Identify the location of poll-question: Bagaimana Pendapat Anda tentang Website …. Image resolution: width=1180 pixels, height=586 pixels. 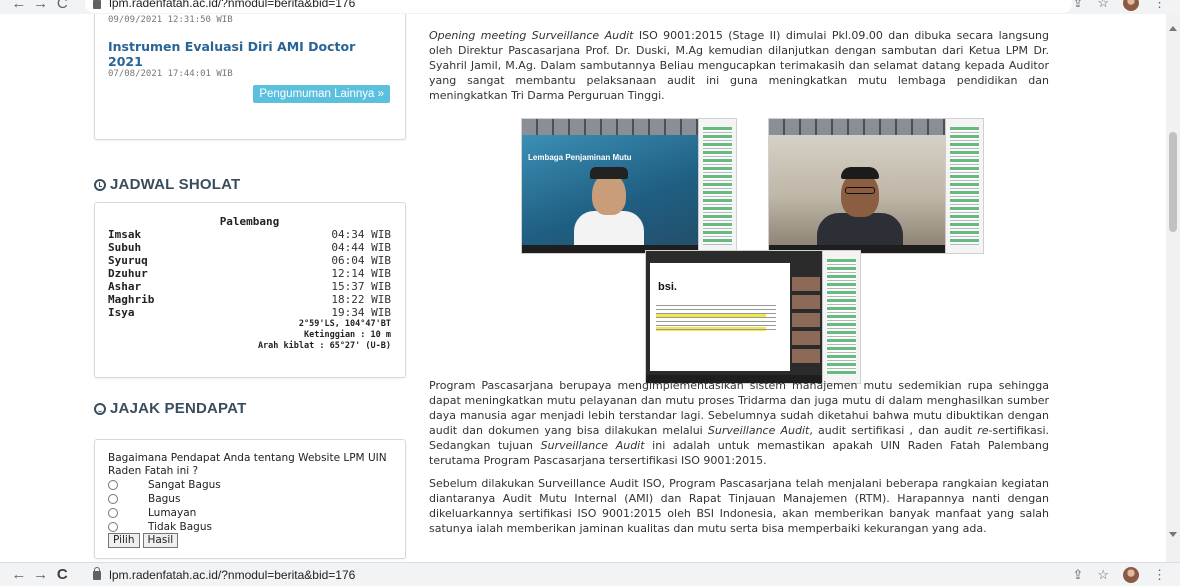
(247, 464).